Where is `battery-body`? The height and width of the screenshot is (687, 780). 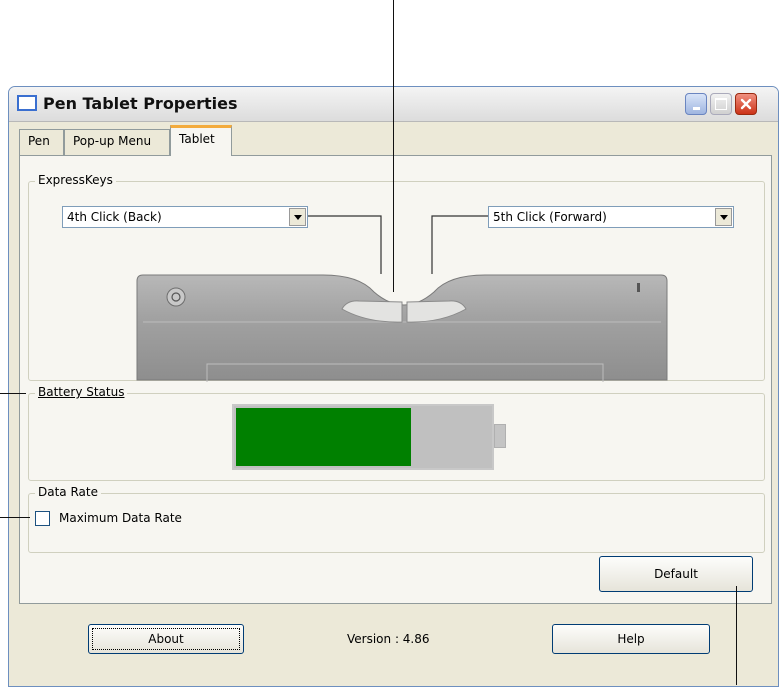 battery-body is located at coordinates (363, 437).